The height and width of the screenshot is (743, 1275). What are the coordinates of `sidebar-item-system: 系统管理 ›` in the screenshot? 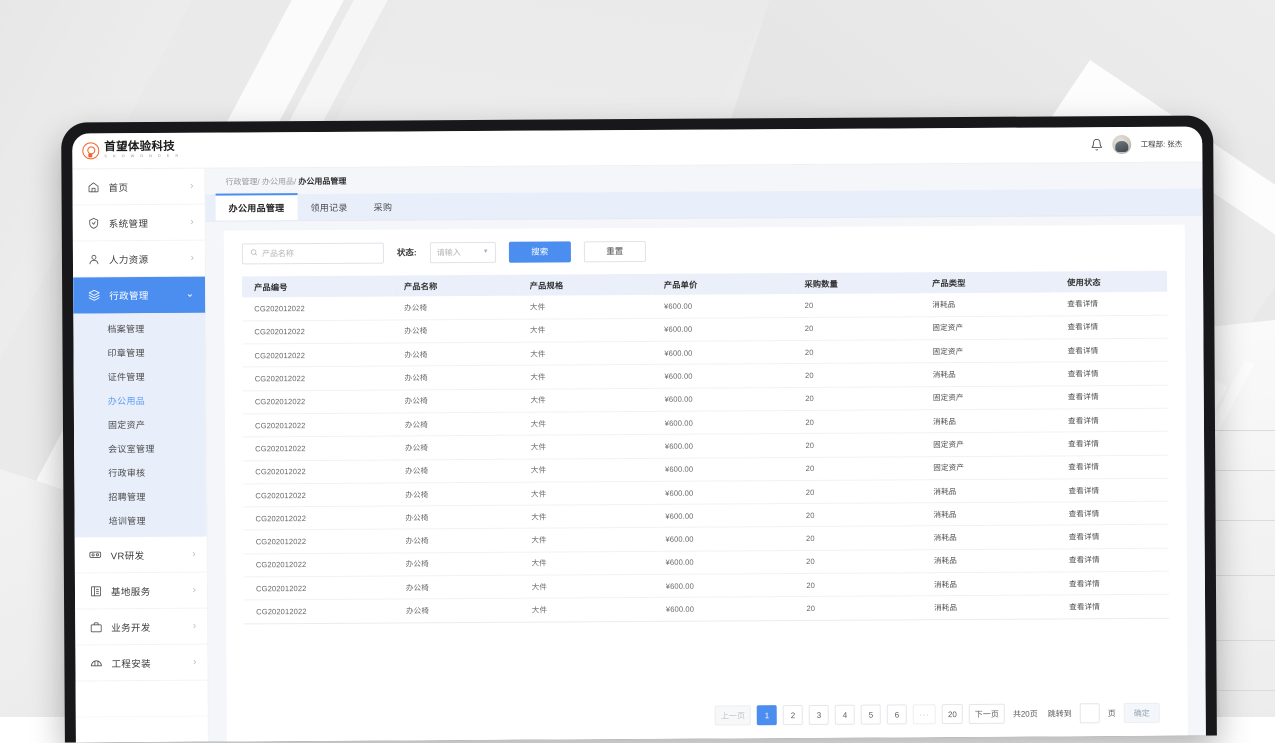 It's located at (139, 223).